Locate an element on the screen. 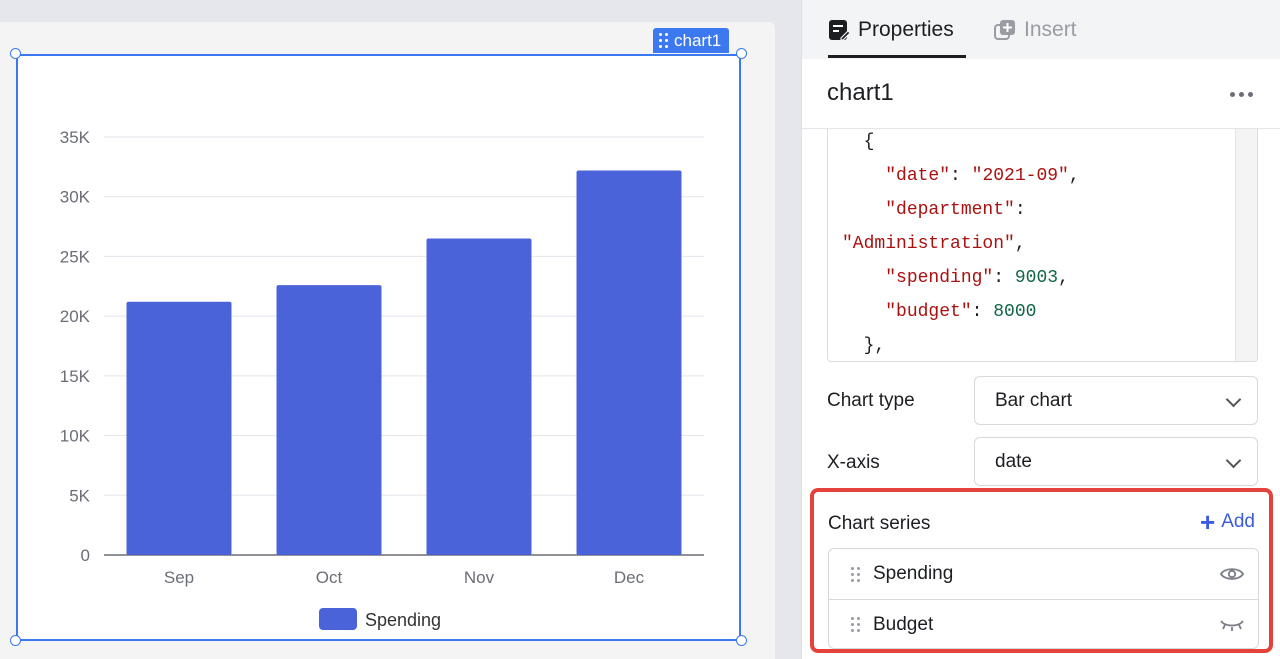 This screenshot has width=1280, height=659. eye-icon is located at coordinates (1232, 574).